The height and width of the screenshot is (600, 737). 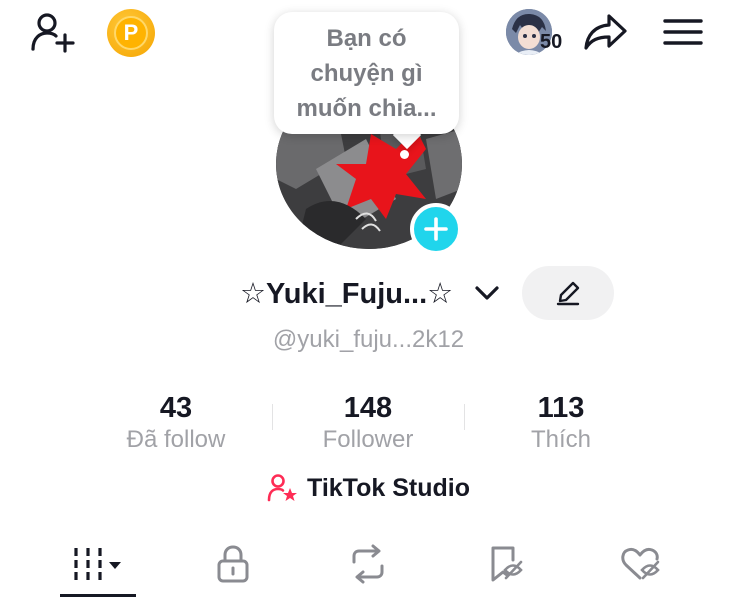 What do you see at coordinates (551, 42) in the screenshot?
I see `friends-count: 50` at bounding box center [551, 42].